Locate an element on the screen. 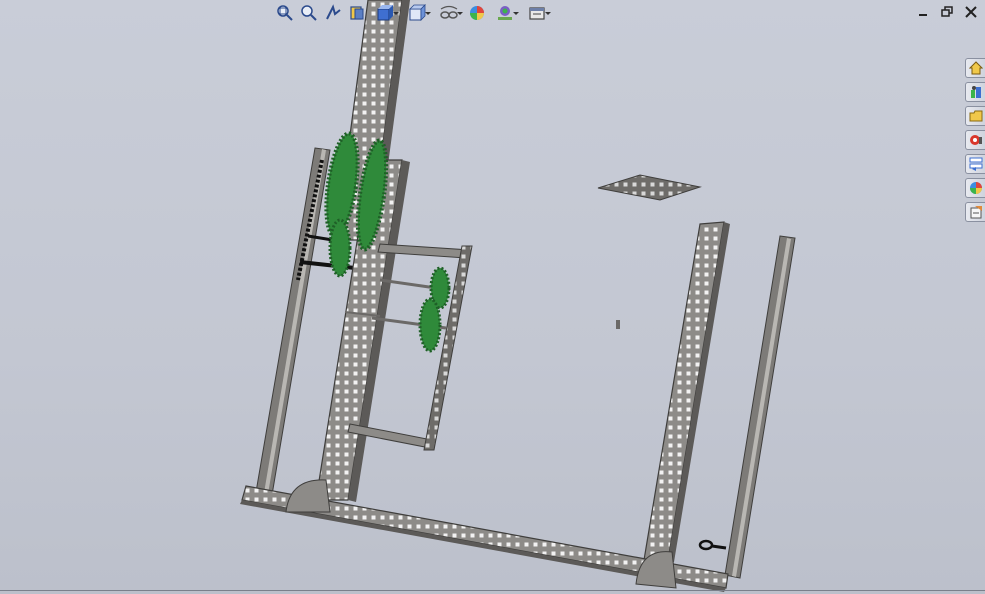  zoom-to-area-button is located at coordinates (309, 13).